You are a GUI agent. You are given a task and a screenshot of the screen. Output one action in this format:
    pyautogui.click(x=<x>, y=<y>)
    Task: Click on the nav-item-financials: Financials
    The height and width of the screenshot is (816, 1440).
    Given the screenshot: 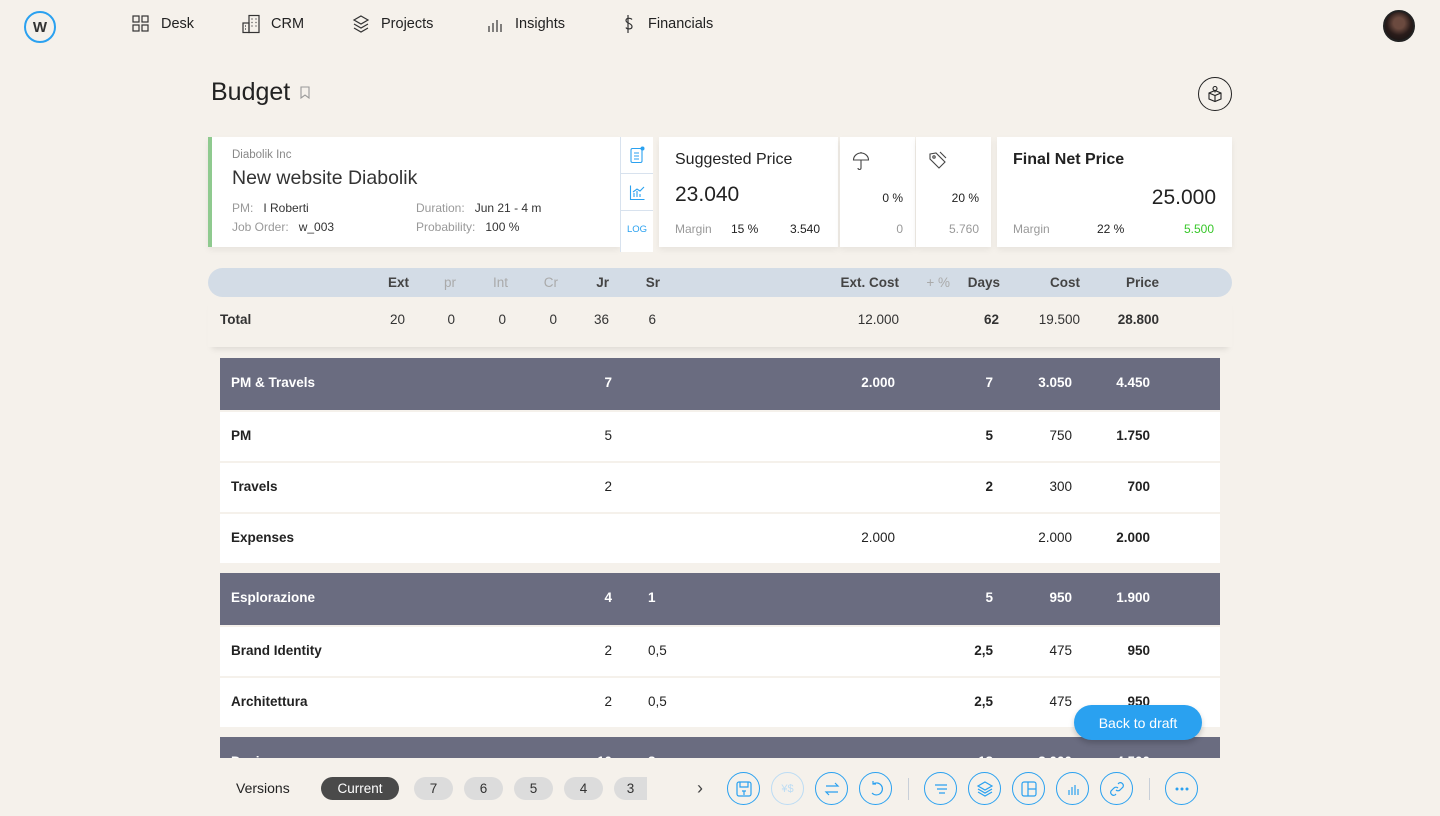 What is the action you would take?
    pyautogui.click(x=665, y=24)
    